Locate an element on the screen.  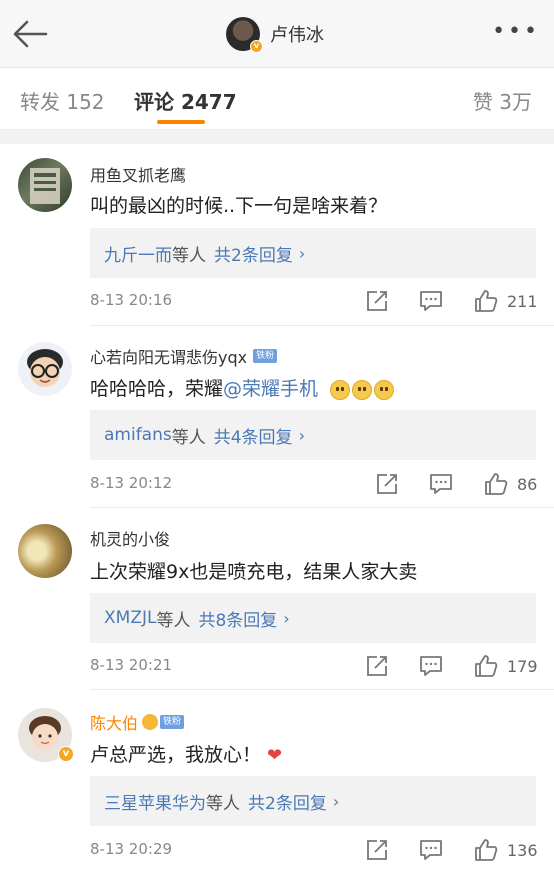
top-bar: v 卢伟冰 ••• is located at coordinates (277, 34).